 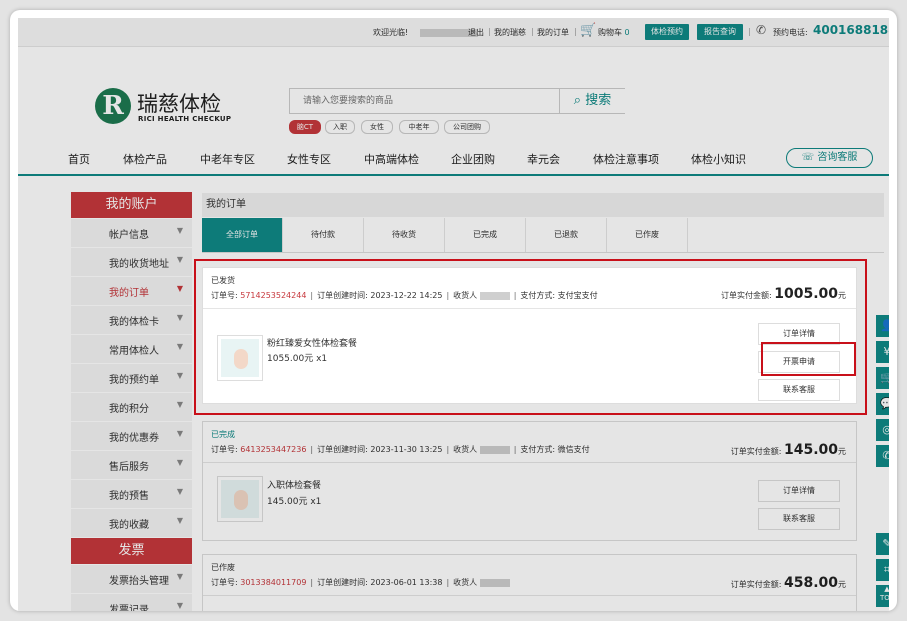 I want to click on order-total: 订单实付金额: 145.00元, so click(x=788, y=450).